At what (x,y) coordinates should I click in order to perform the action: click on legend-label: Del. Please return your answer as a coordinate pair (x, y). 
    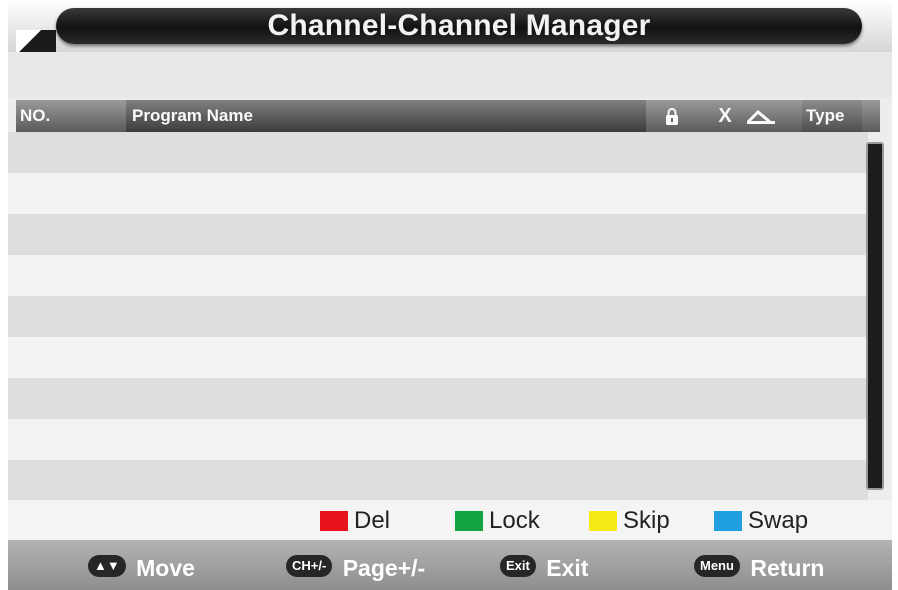
    Looking at the image, I should click on (372, 520).